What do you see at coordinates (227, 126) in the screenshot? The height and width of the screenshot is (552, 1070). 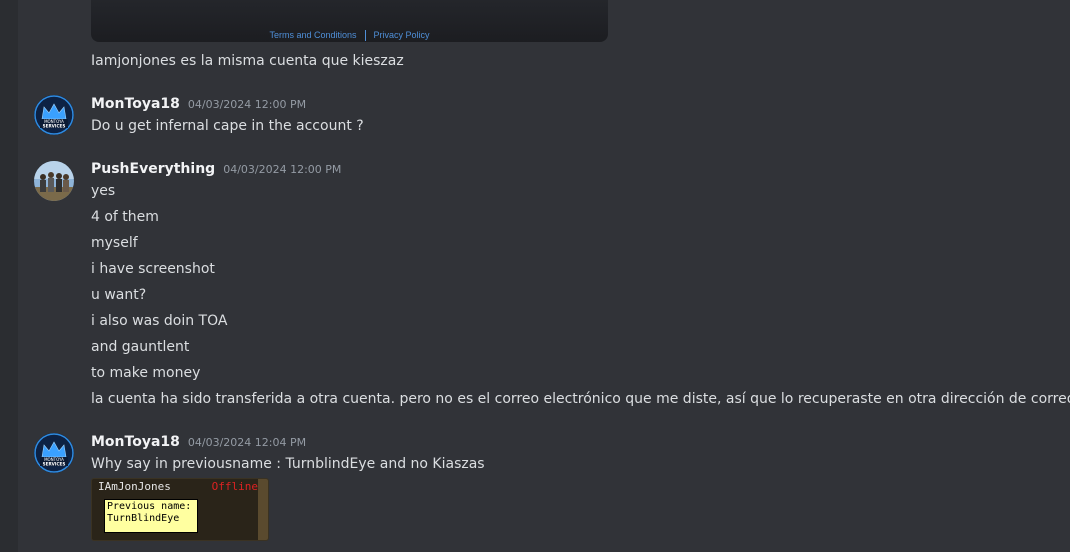 I see `message-text: Do u get infernal cape in the account ?` at bounding box center [227, 126].